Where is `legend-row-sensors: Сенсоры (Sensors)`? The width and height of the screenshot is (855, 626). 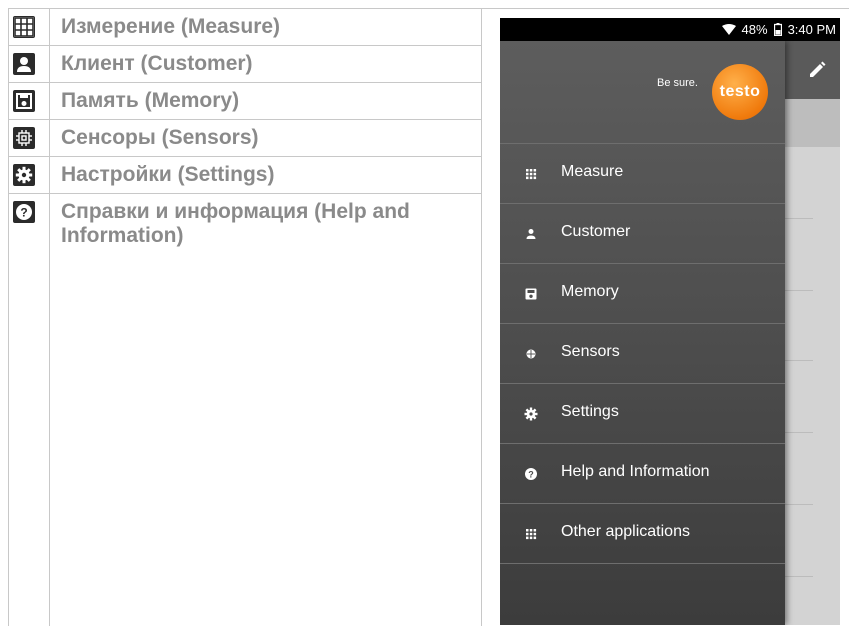
legend-row-sensors: Сенсоры (Sensors) is located at coordinates (245, 138).